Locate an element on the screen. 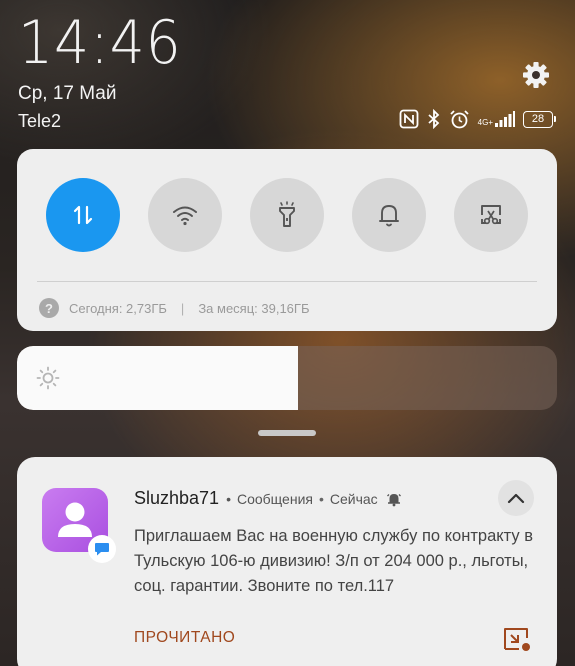 This screenshot has height=666, width=575. chevron-up-icon is located at coordinates (516, 498).